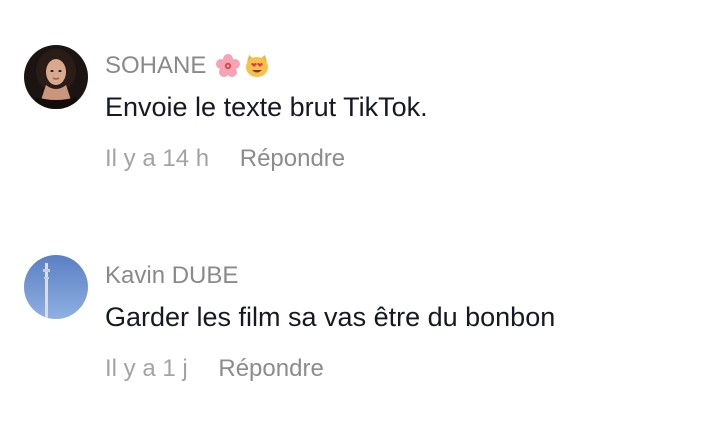  I want to click on comment-text: Envoie le texte brut TikTok., so click(266, 107).